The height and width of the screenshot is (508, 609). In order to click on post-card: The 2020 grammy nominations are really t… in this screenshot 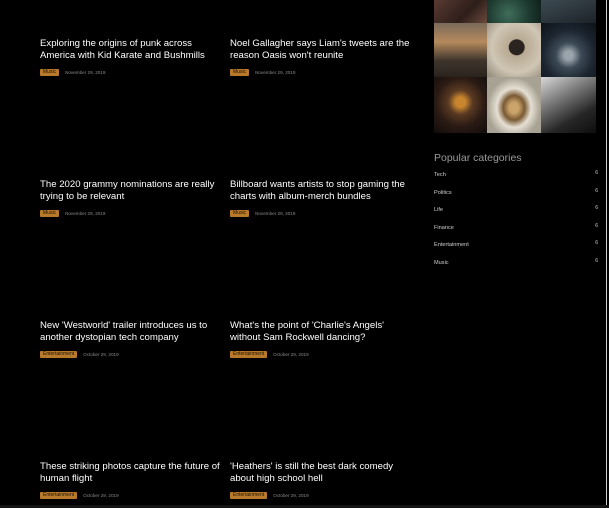, I will do `click(130, 198)`.